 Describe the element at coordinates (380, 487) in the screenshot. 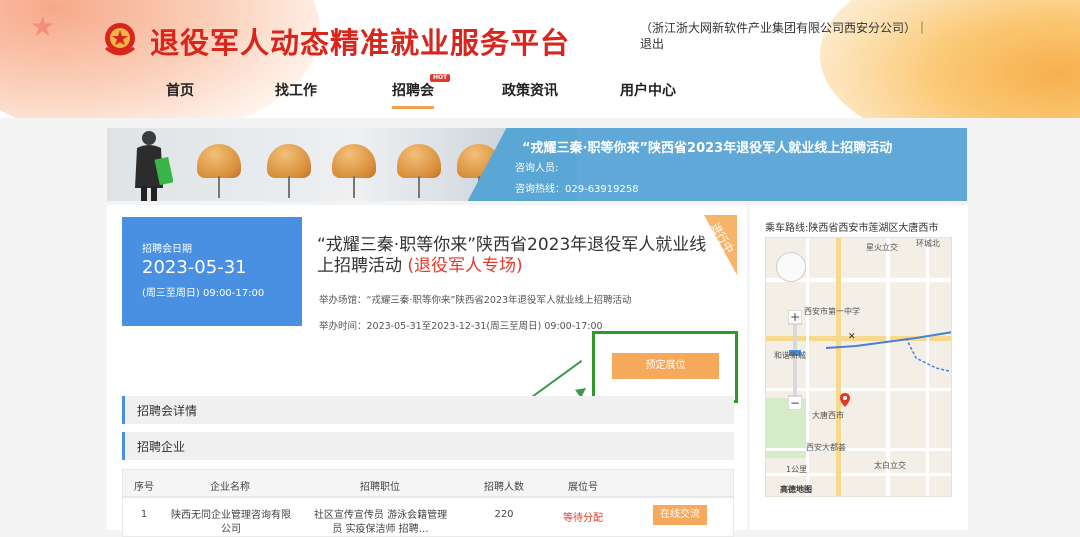

I see `col-header-position: 招聘职位` at that location.